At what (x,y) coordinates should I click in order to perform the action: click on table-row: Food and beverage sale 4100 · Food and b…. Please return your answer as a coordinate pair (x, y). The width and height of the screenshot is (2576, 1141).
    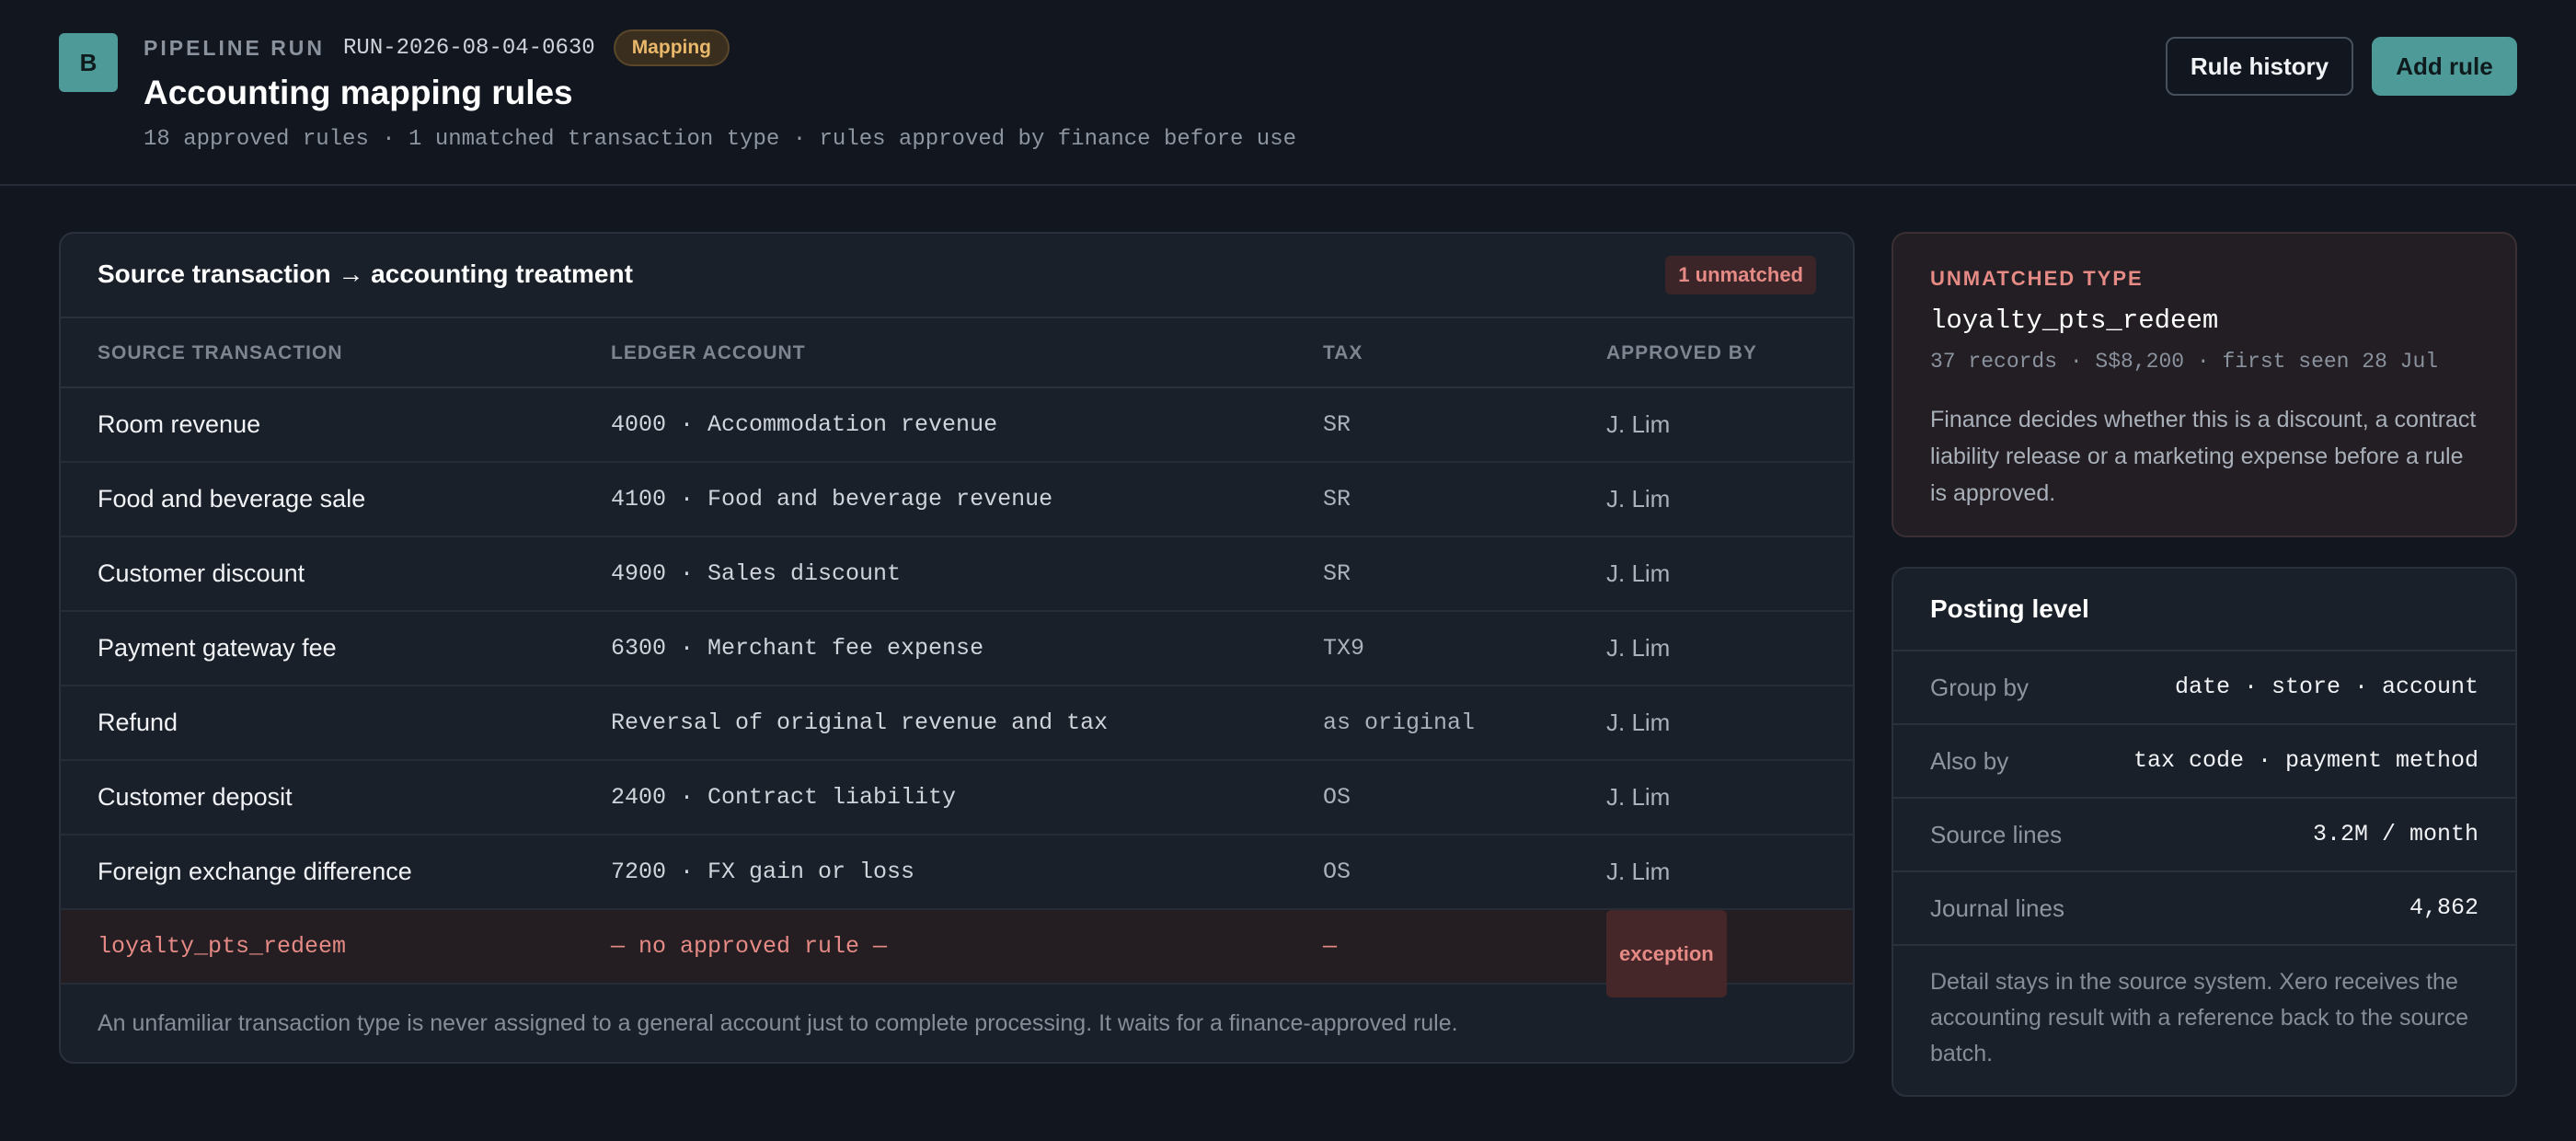
    Looking at the image, I should click on (957, 500).